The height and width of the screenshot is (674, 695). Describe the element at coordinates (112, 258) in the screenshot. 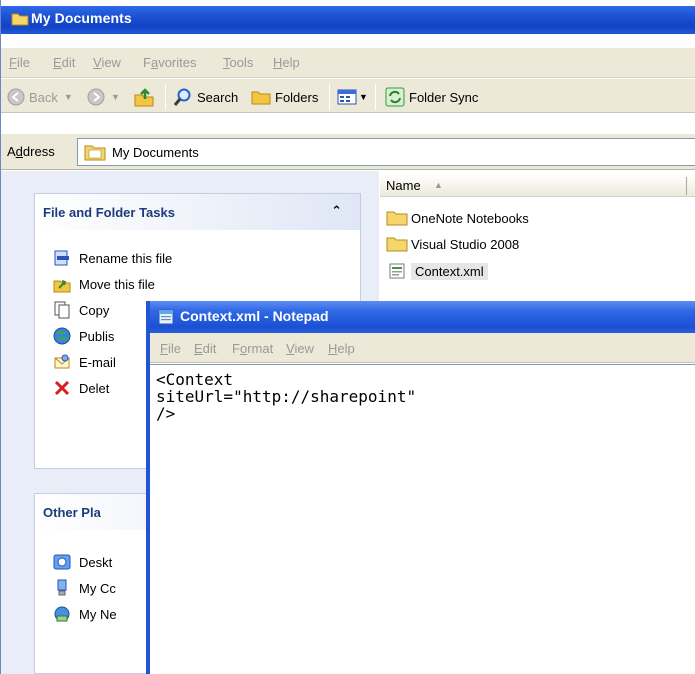

I see `task-rename-file: Rename this file` at that location.